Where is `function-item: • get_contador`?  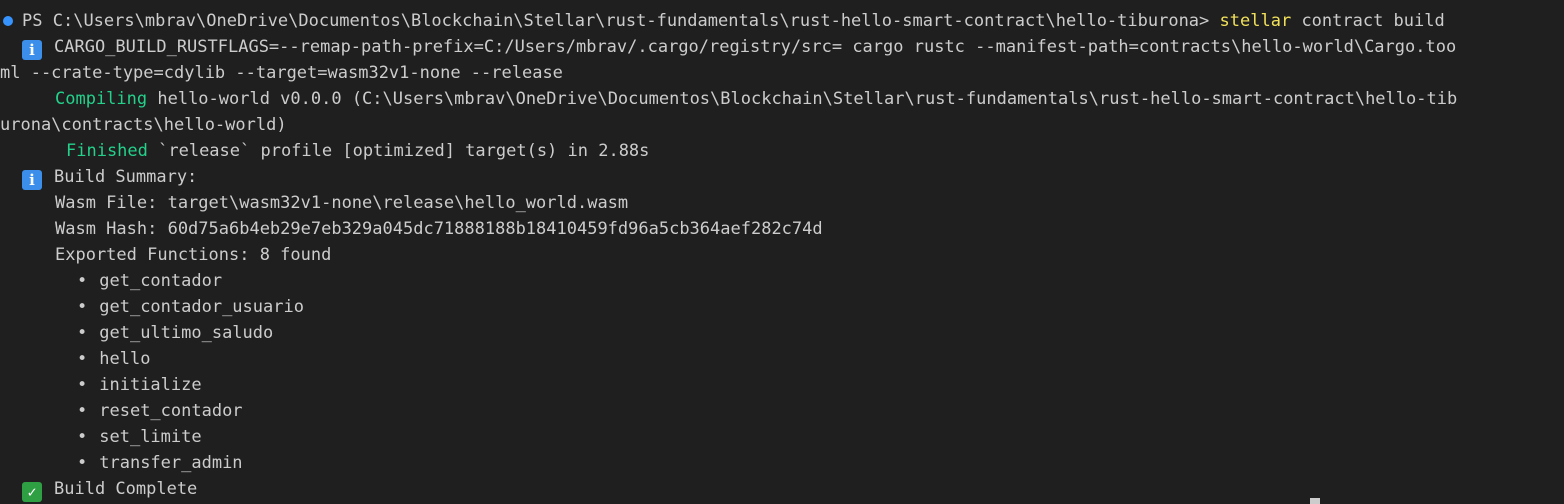 function-item: • get_contador is located at coordinates (150, 281).